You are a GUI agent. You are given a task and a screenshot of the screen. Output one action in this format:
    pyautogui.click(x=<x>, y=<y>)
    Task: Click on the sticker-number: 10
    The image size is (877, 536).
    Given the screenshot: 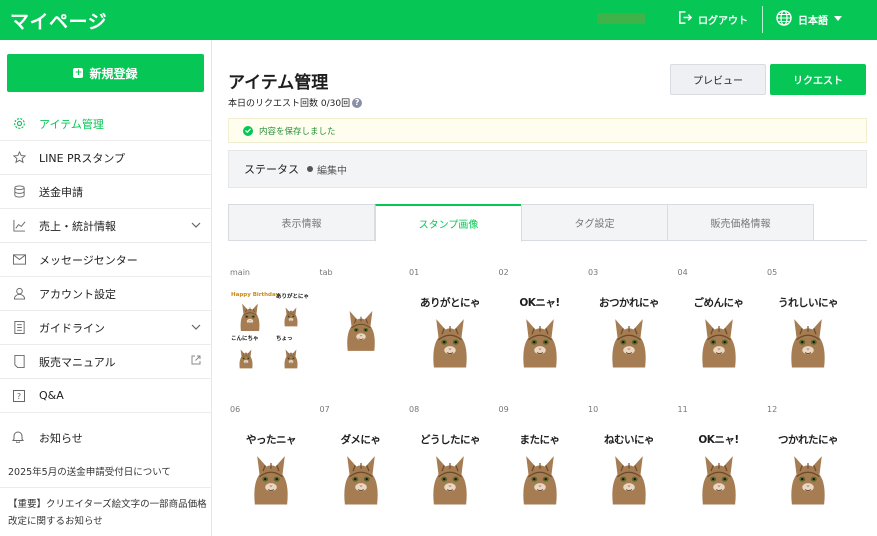 What is the action you would take?
    pyautogui.click(x=593, y=409)
    